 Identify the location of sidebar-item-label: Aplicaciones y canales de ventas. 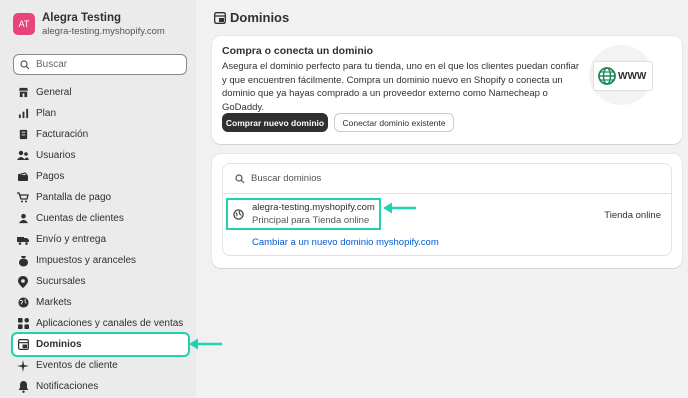
(110, 323).